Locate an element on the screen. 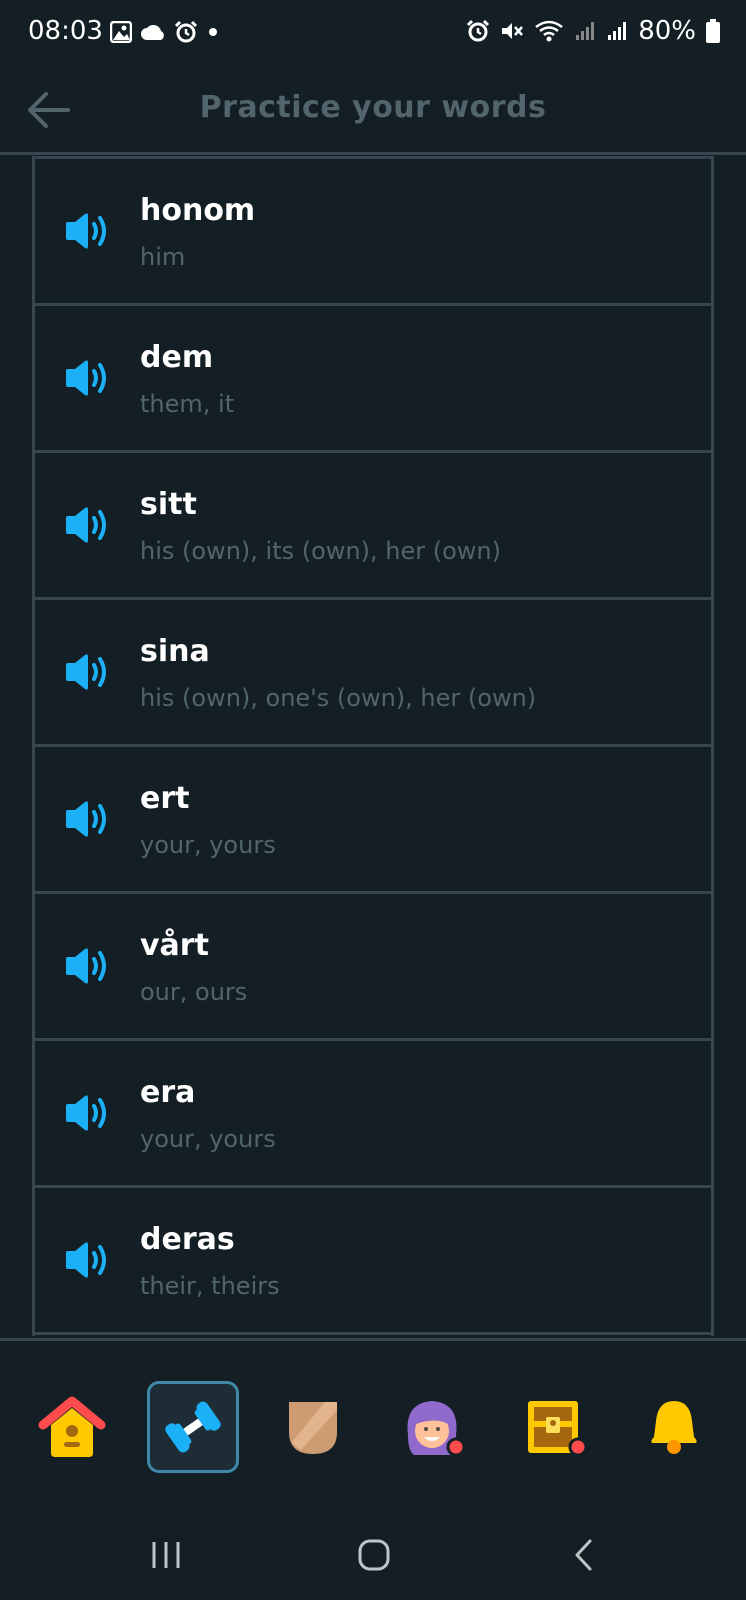 The image size is (746, 1600). header: Practice your words is located at coordinates (373, 111).